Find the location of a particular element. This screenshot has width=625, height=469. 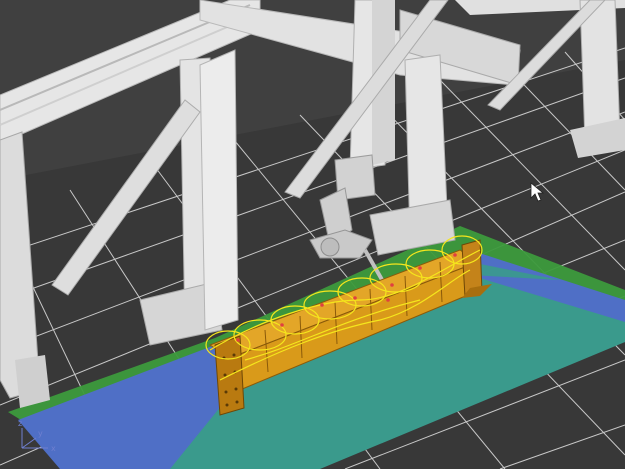

robot-joint is located at coordinates (330, 247).